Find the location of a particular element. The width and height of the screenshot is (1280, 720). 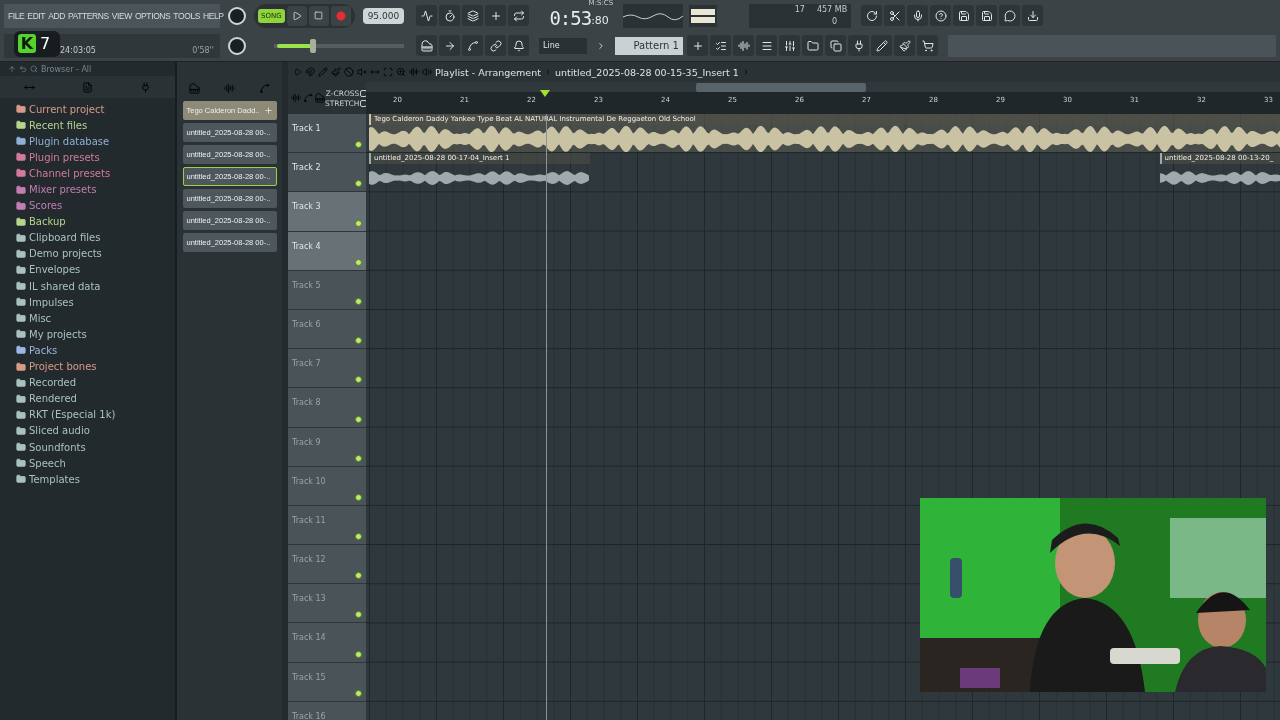

playlist-title: Playlist - Arrangement is located at coordinates (488, 72).